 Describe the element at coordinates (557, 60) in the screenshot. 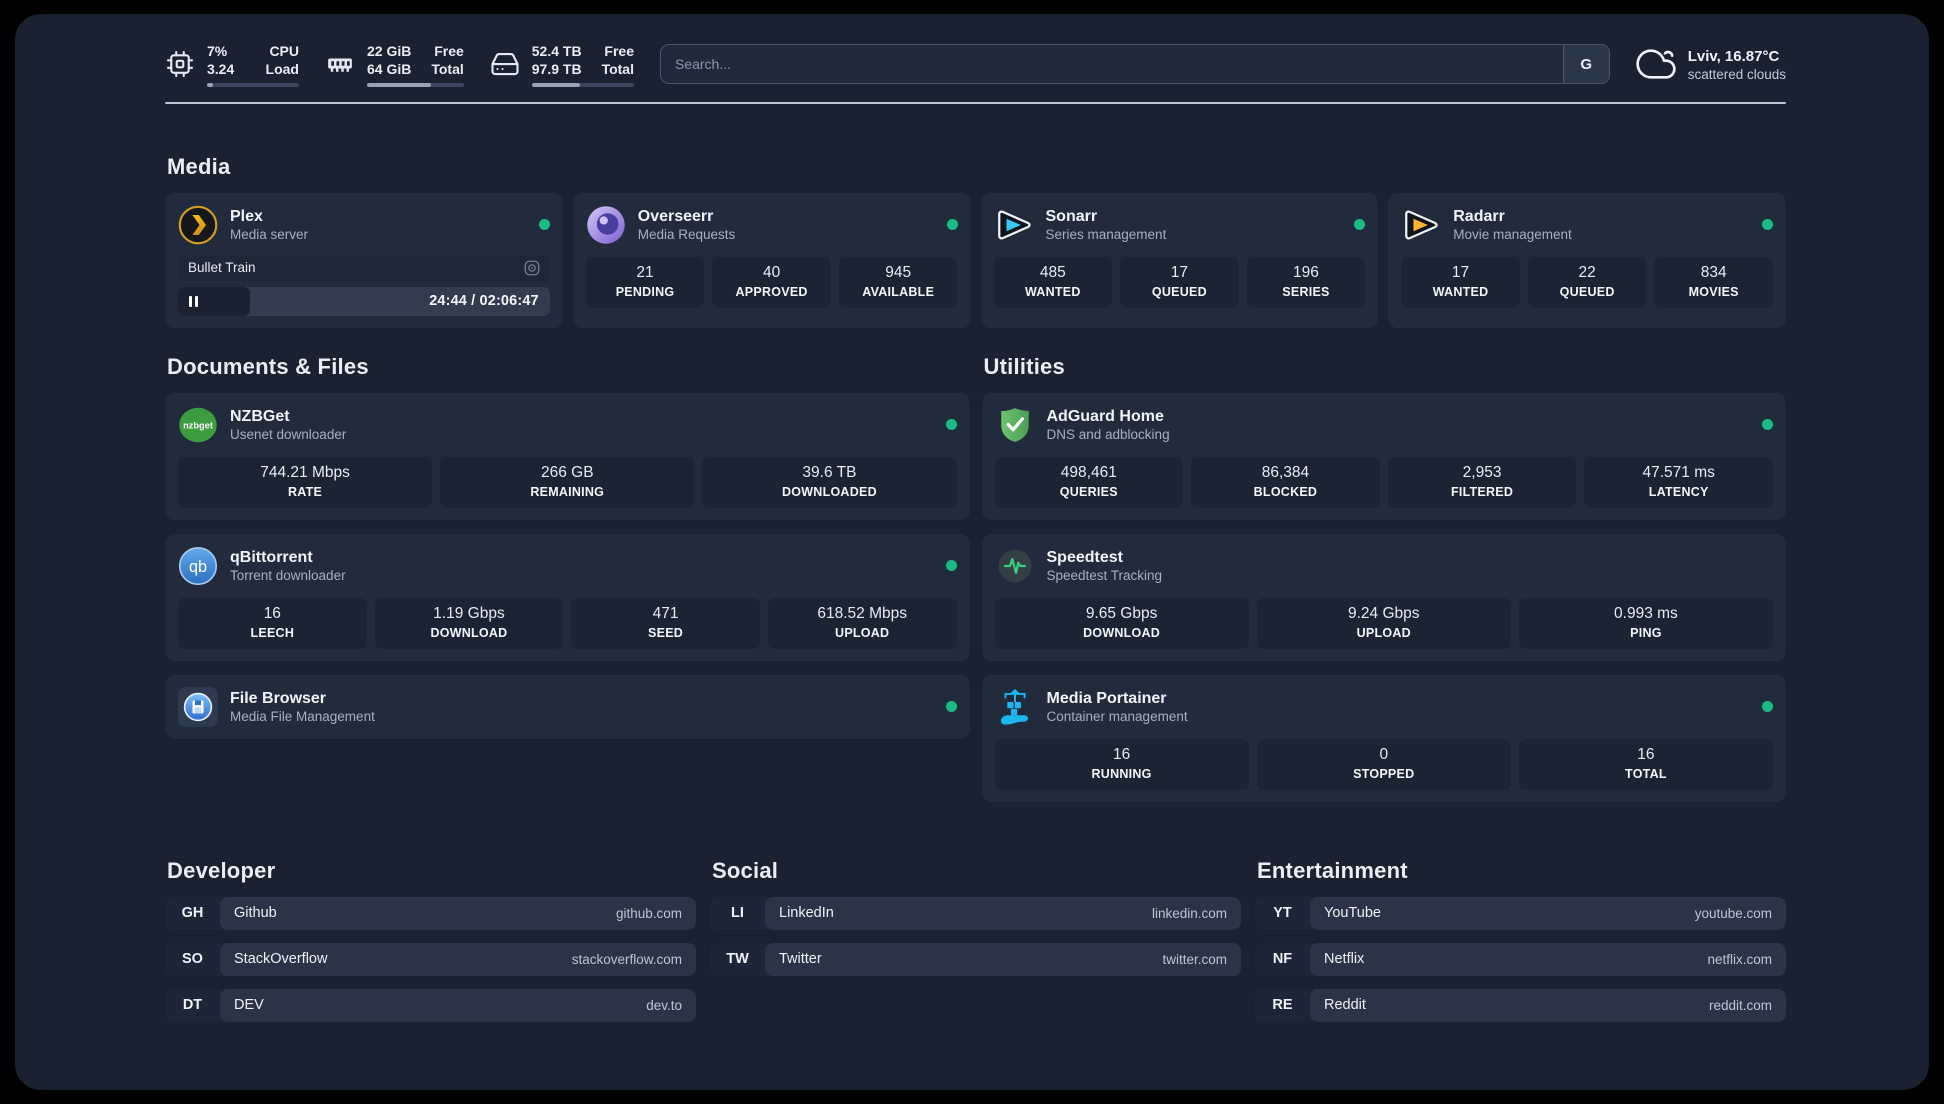

I see `disk-values: 52.4 TB 97.9 TB` at that location.